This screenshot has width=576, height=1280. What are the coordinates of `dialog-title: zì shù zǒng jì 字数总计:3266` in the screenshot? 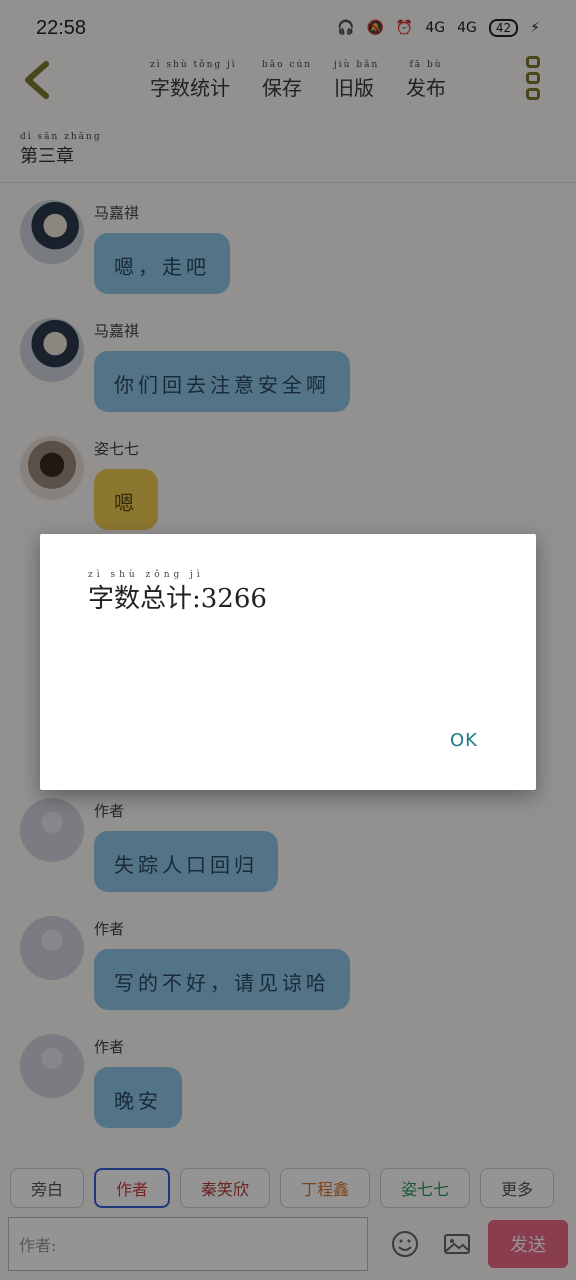 It's located at (177, 592).